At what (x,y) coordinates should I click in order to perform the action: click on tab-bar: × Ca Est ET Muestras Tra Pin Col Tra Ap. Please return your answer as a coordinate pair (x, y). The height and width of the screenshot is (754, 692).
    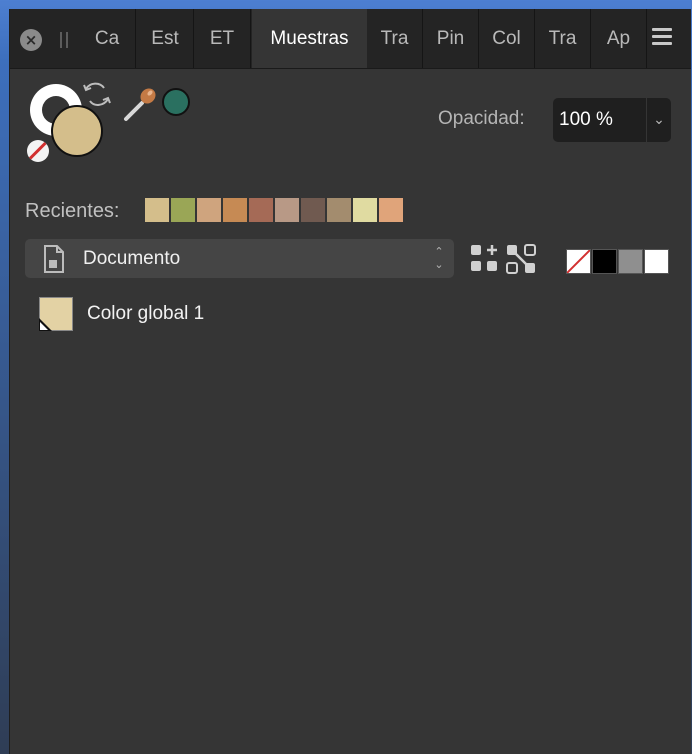
    Looking at the image, I should click on (350, 39).